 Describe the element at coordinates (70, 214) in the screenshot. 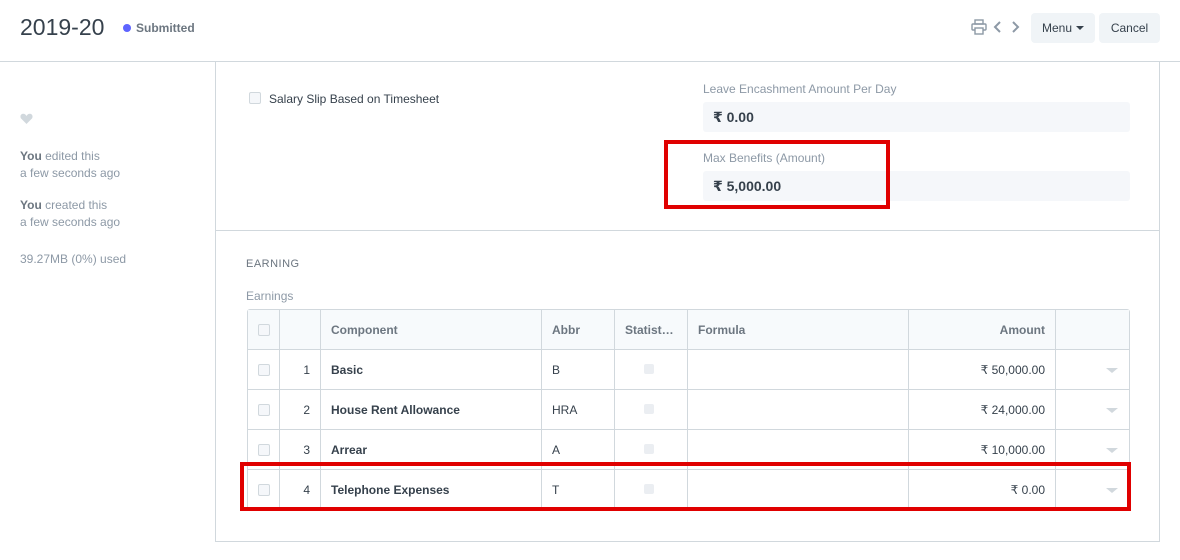

I see `timeline-item: You created this a few seconds ago` at that location.